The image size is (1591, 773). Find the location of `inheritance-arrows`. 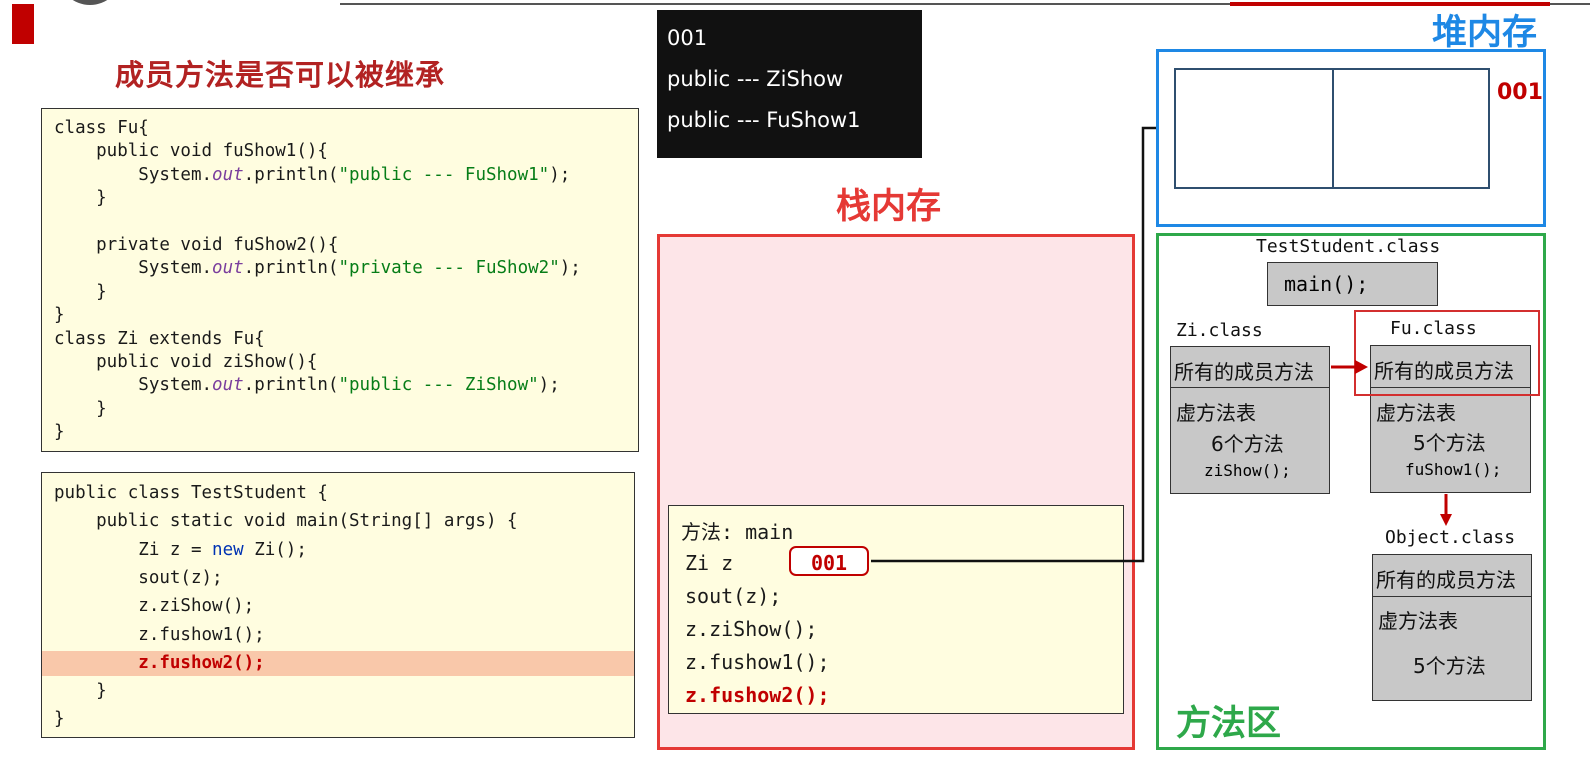

inheritance-arrows is located at coordinates (1391, 443).